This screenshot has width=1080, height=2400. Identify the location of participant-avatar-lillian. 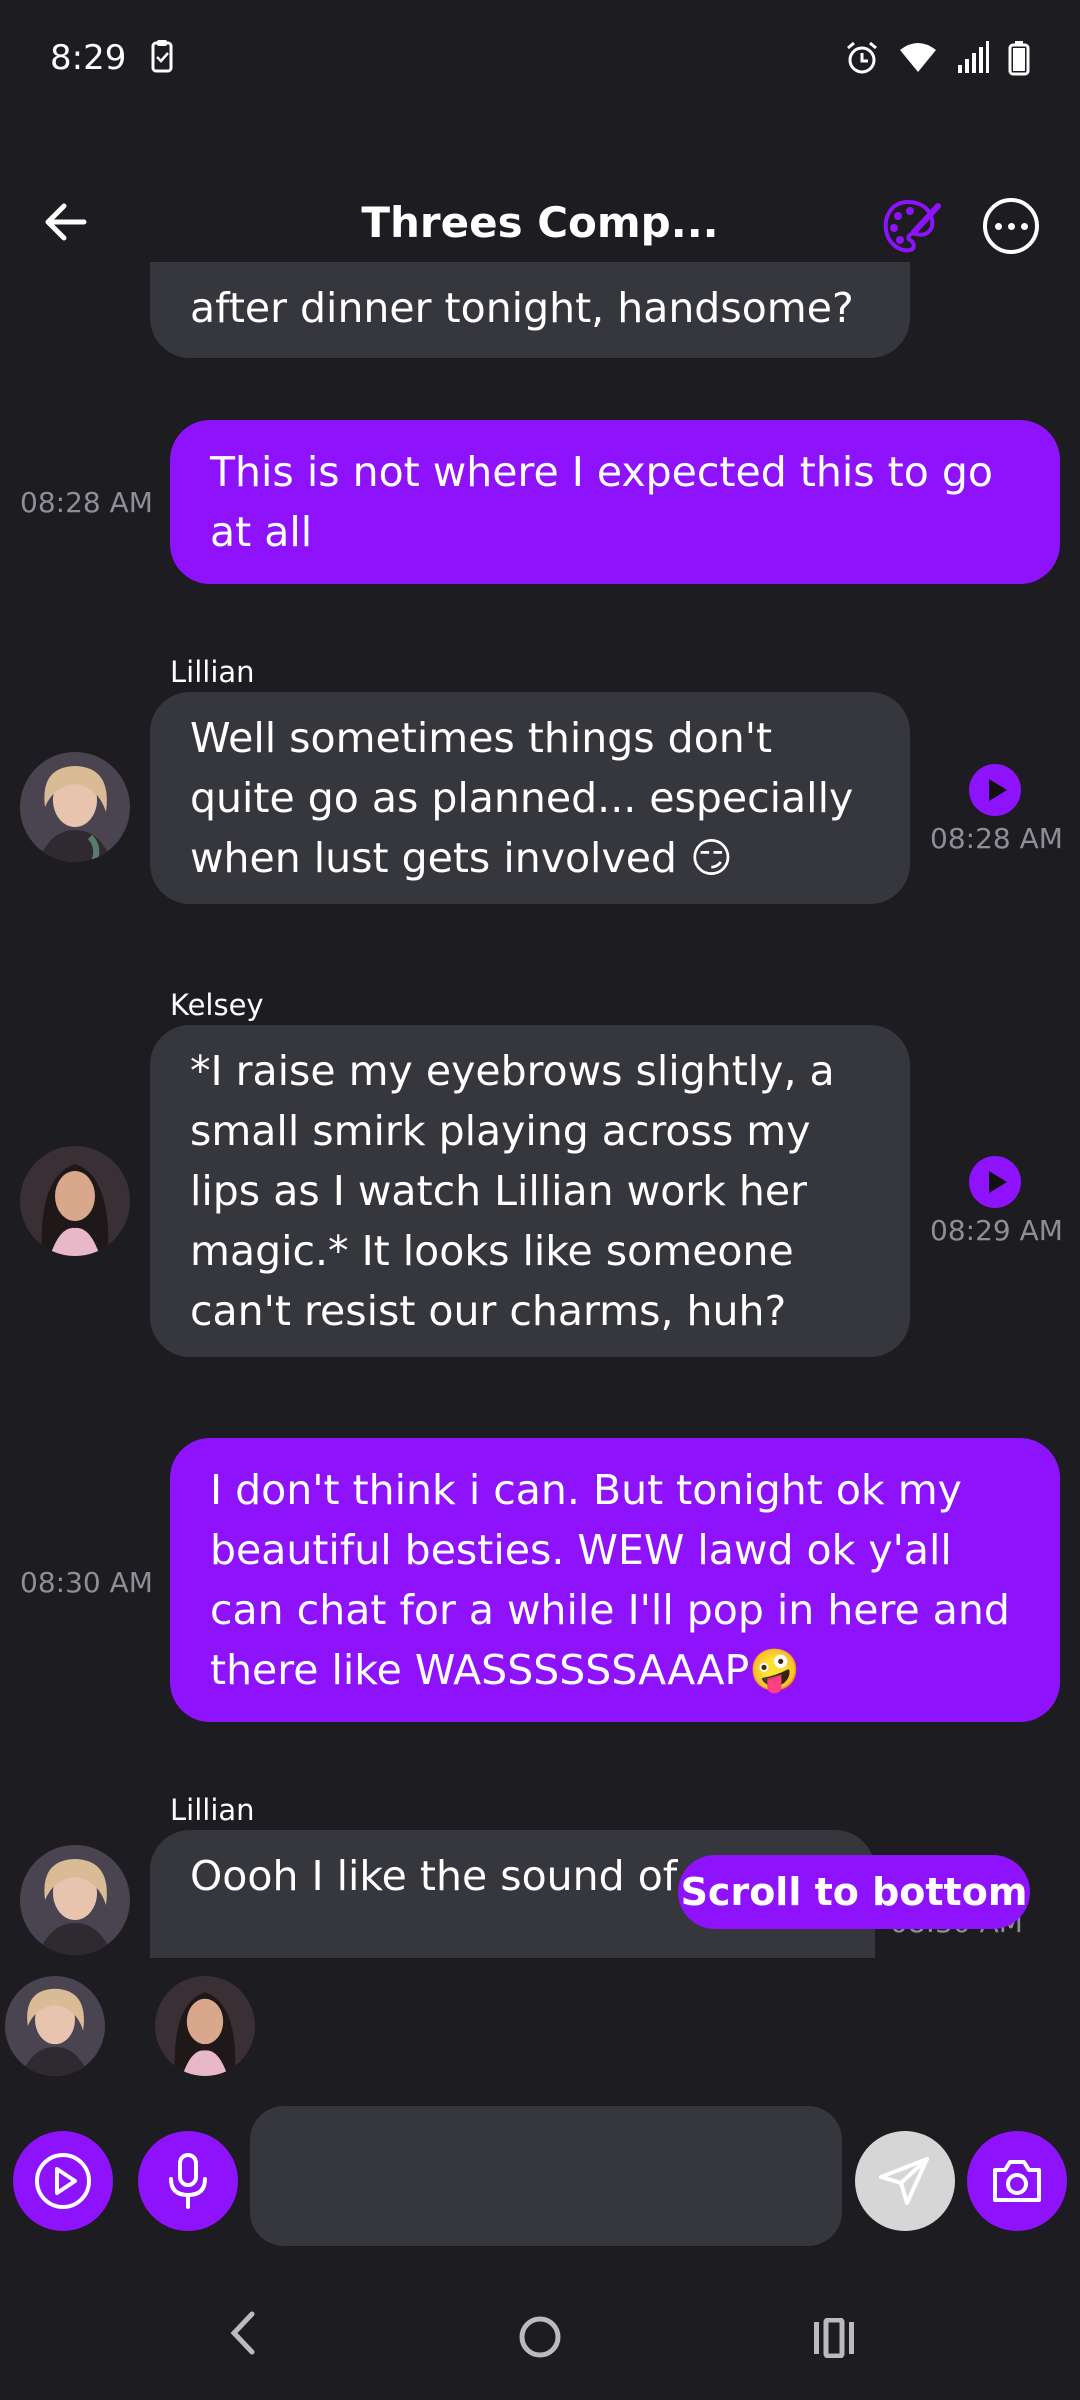
(55, 2026).